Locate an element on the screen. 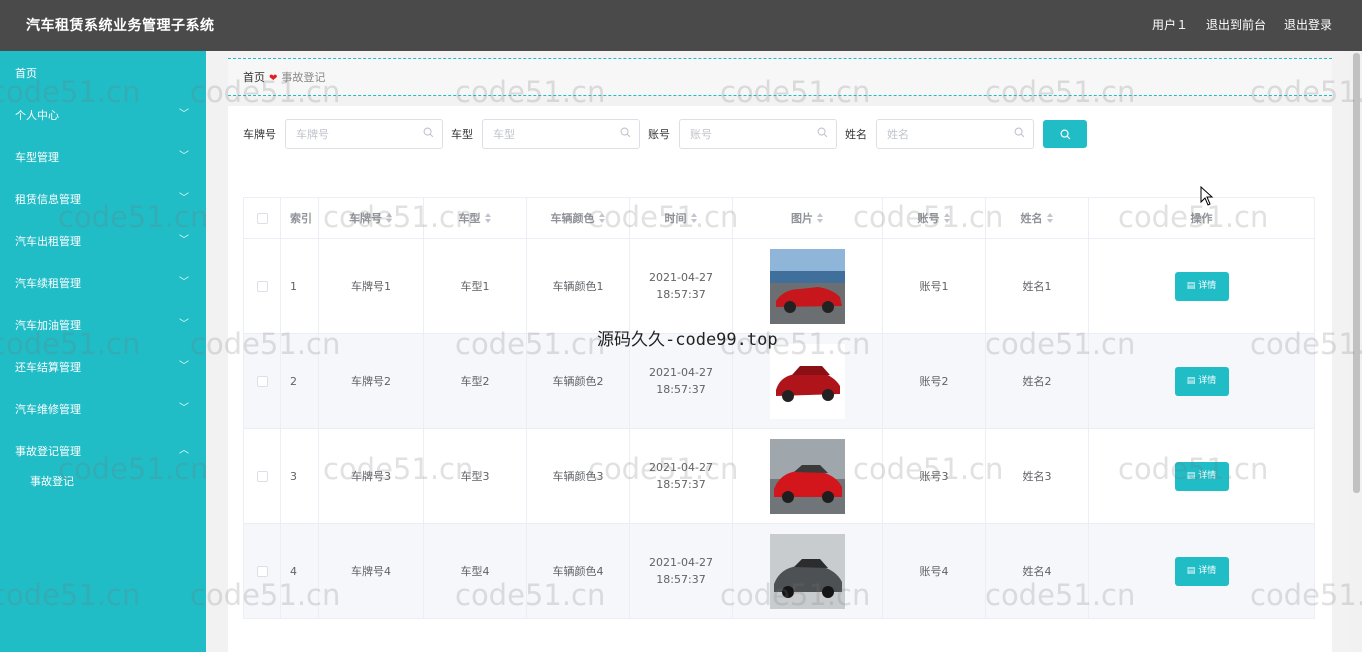  sidebar-item-car-rental: 汽车出租管理 ﹀ is located at coordinates (103, 240).